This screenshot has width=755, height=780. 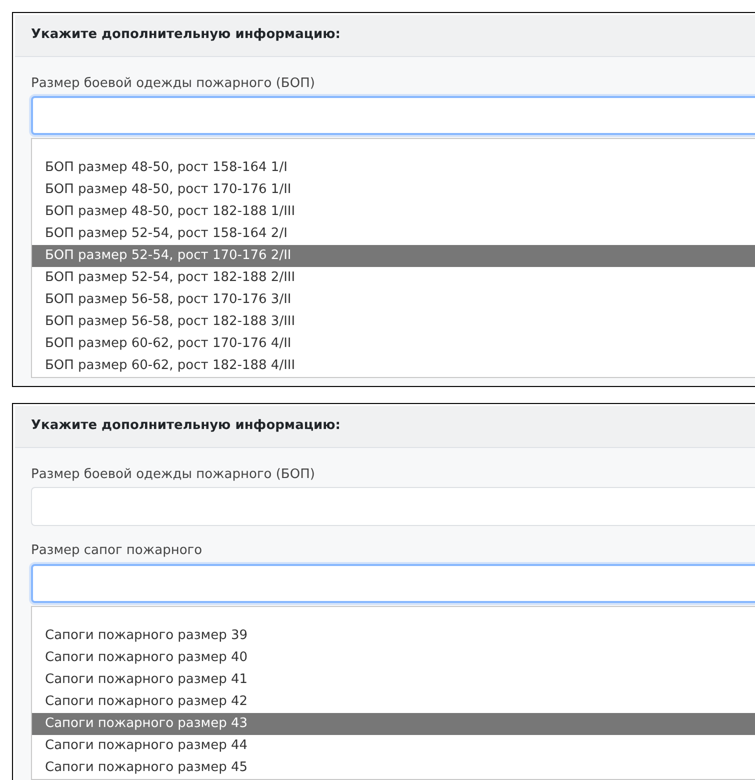 What do you see at coordinates (393, 234) in the screenshot?
I see `dropdown-option: БОП размер 52-54, рост 158-164 2/I` at bounding box center [393, 234].